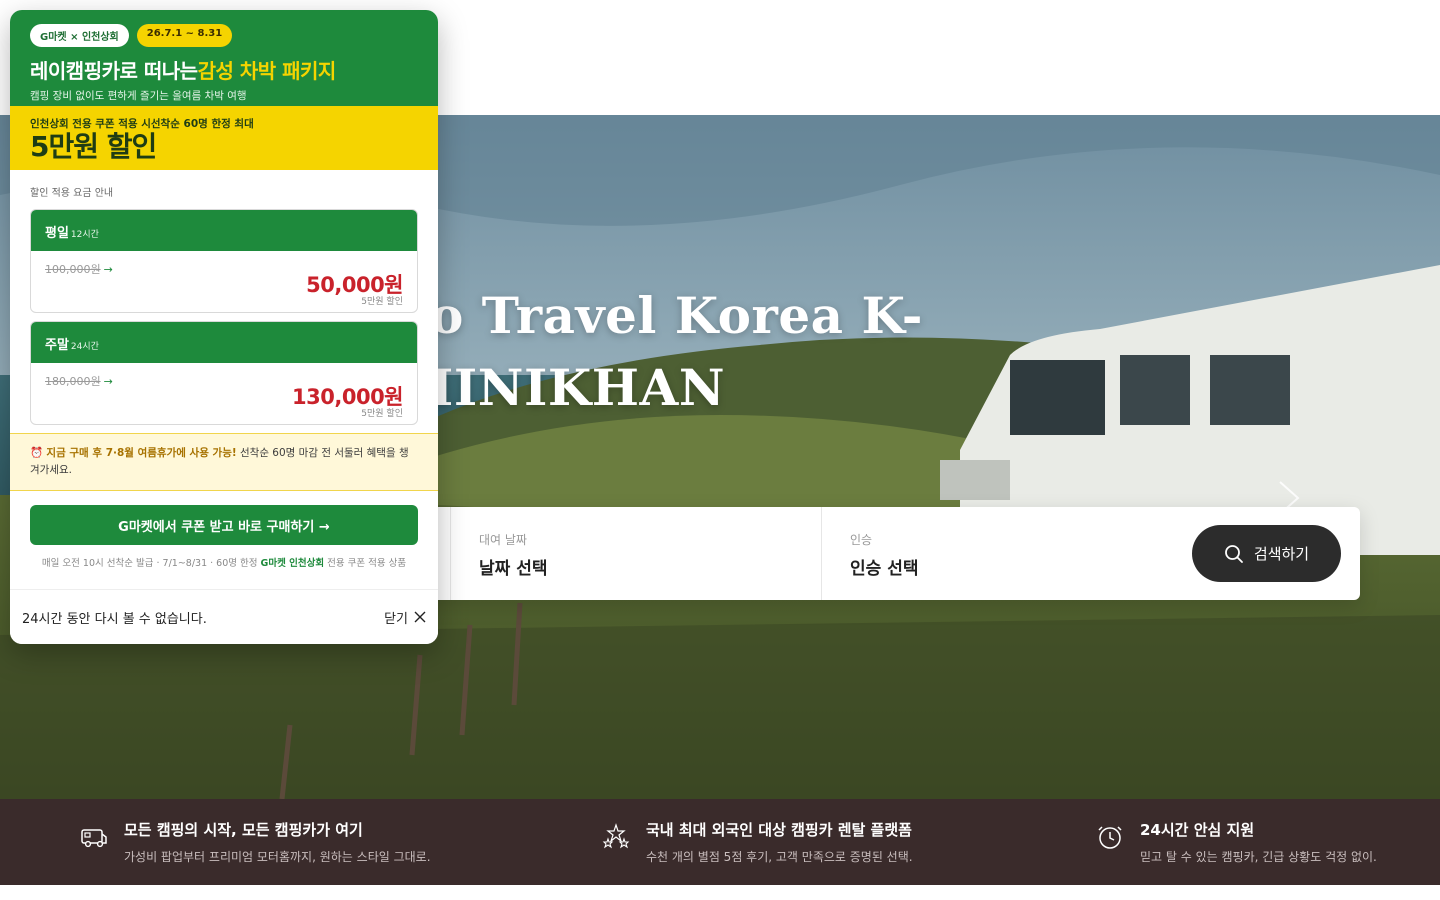 The height and width of the screenshot is (900, 1440). I want to click on discount-condition: 인천상회 전용 쿠폰 적용 시선착순 60명 한정 최대, so click(142, 124).